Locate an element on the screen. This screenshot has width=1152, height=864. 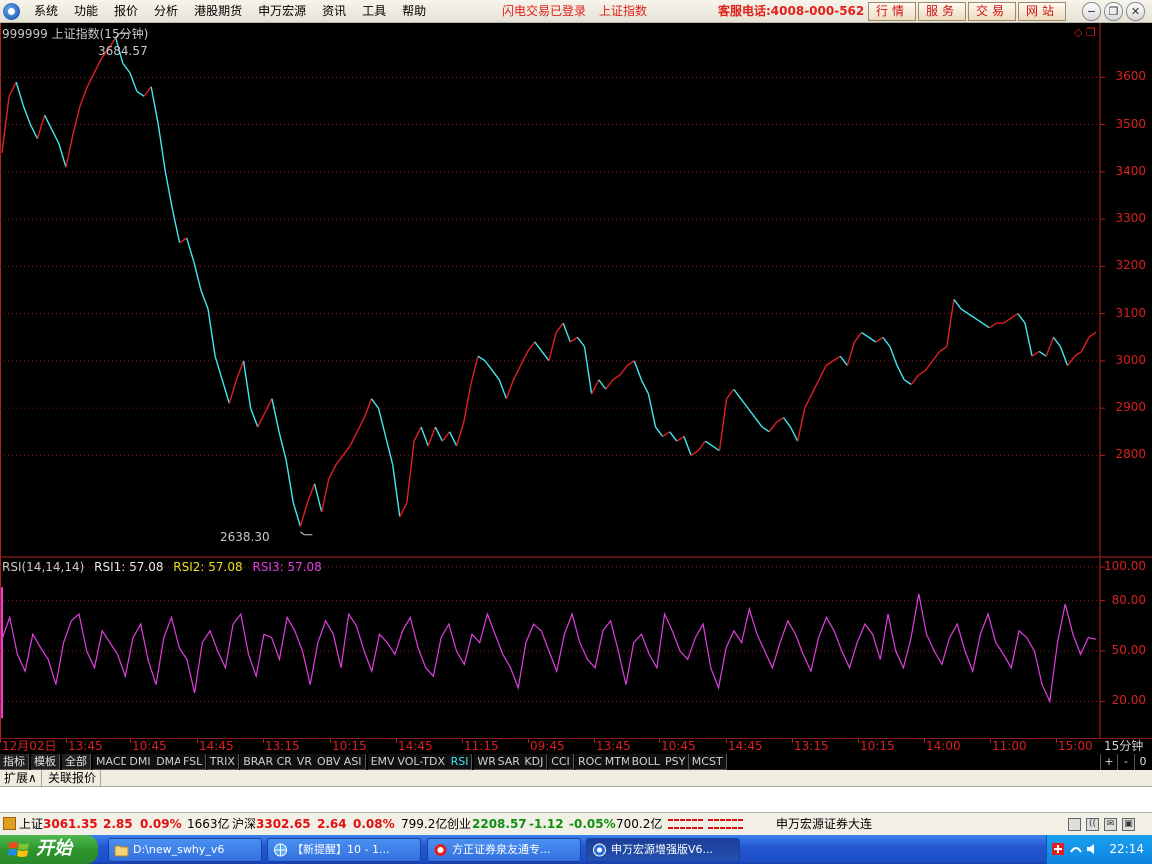
indicator-tab-dmi: DMI is located at coordinates (140, 762).